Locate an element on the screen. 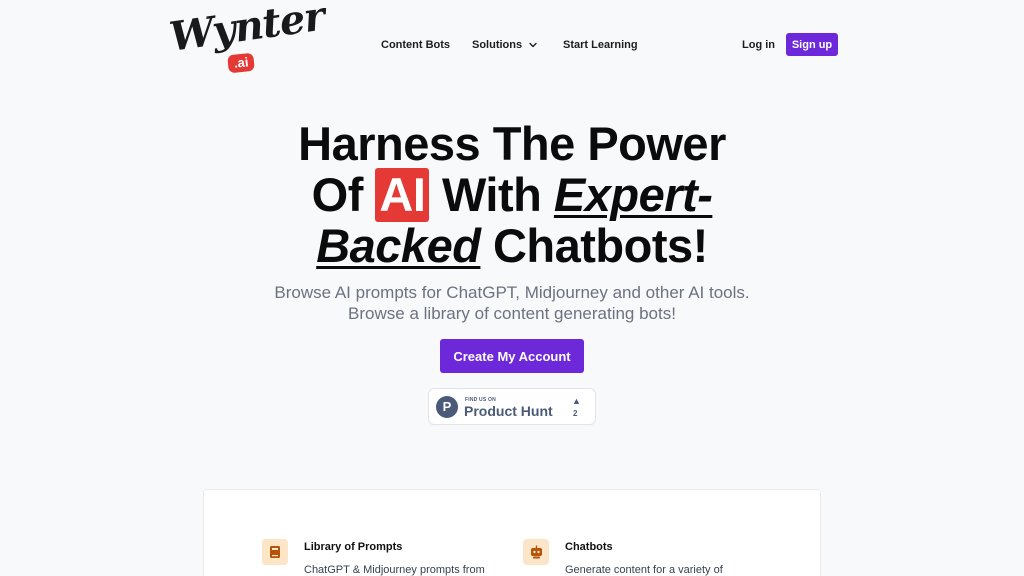 Image resolution: width=1024 pixels, height=576 pixels. product-hunt-badge: P FIND US ON Product Hunt ▲ 2 is located at coordinates (512, 406).